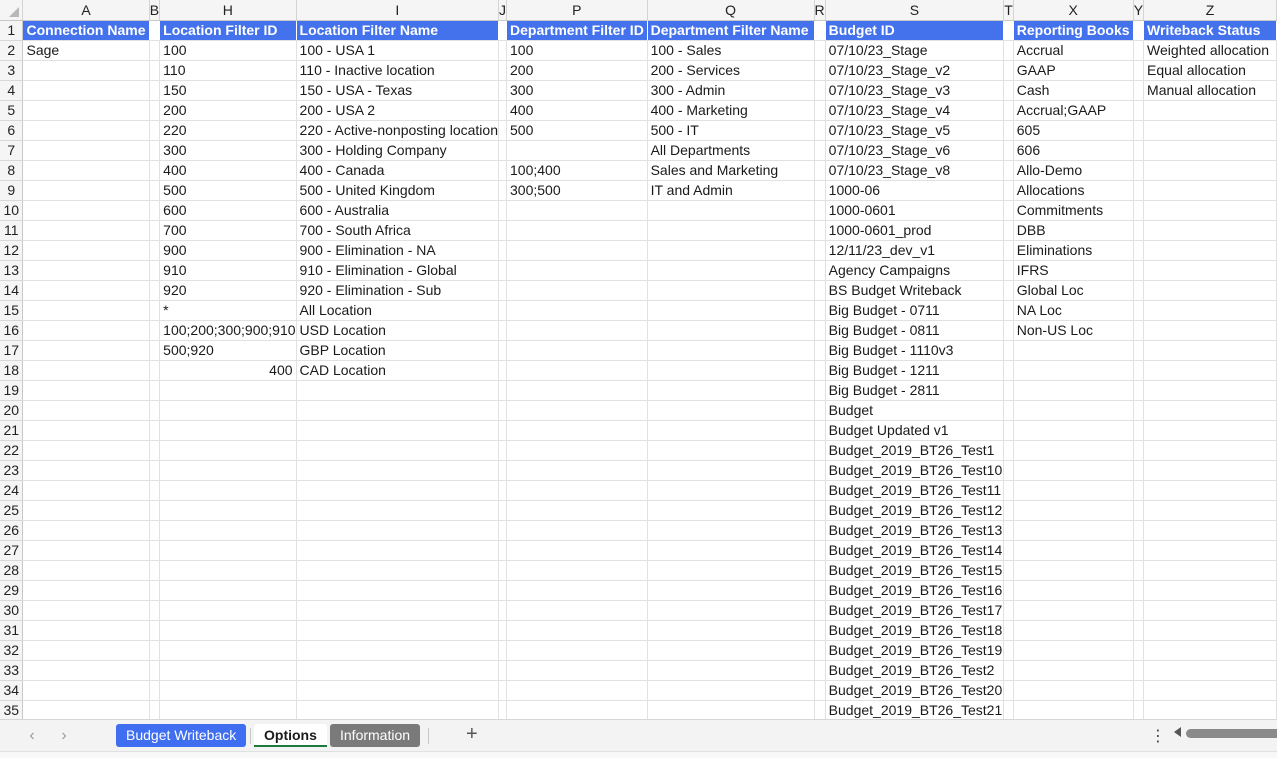 Image resolution: width=1277 pixels, height=758 pixels. I want to click on cell-z18, so click(1210, 370).